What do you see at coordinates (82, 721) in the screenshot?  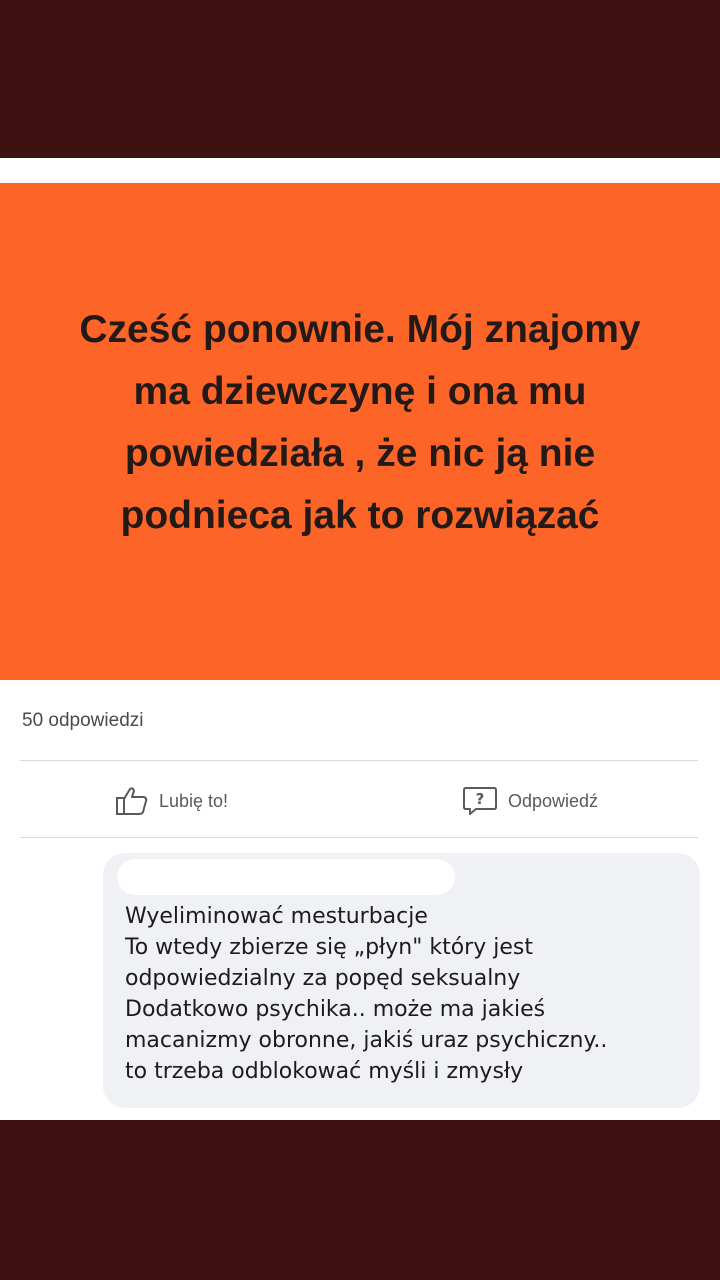 I see `answers-count: 50 odpowiedzi` at bounding box center [82, 721].